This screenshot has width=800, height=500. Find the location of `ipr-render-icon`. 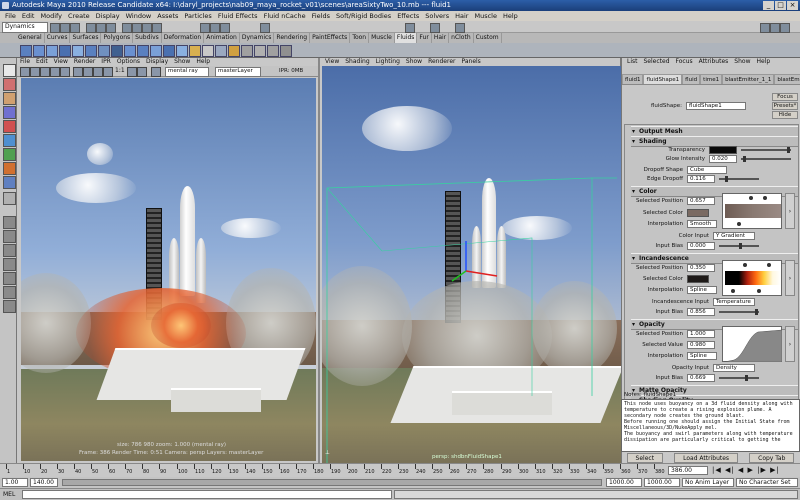

ipr-render-icon is located at coordinates (215, 28).